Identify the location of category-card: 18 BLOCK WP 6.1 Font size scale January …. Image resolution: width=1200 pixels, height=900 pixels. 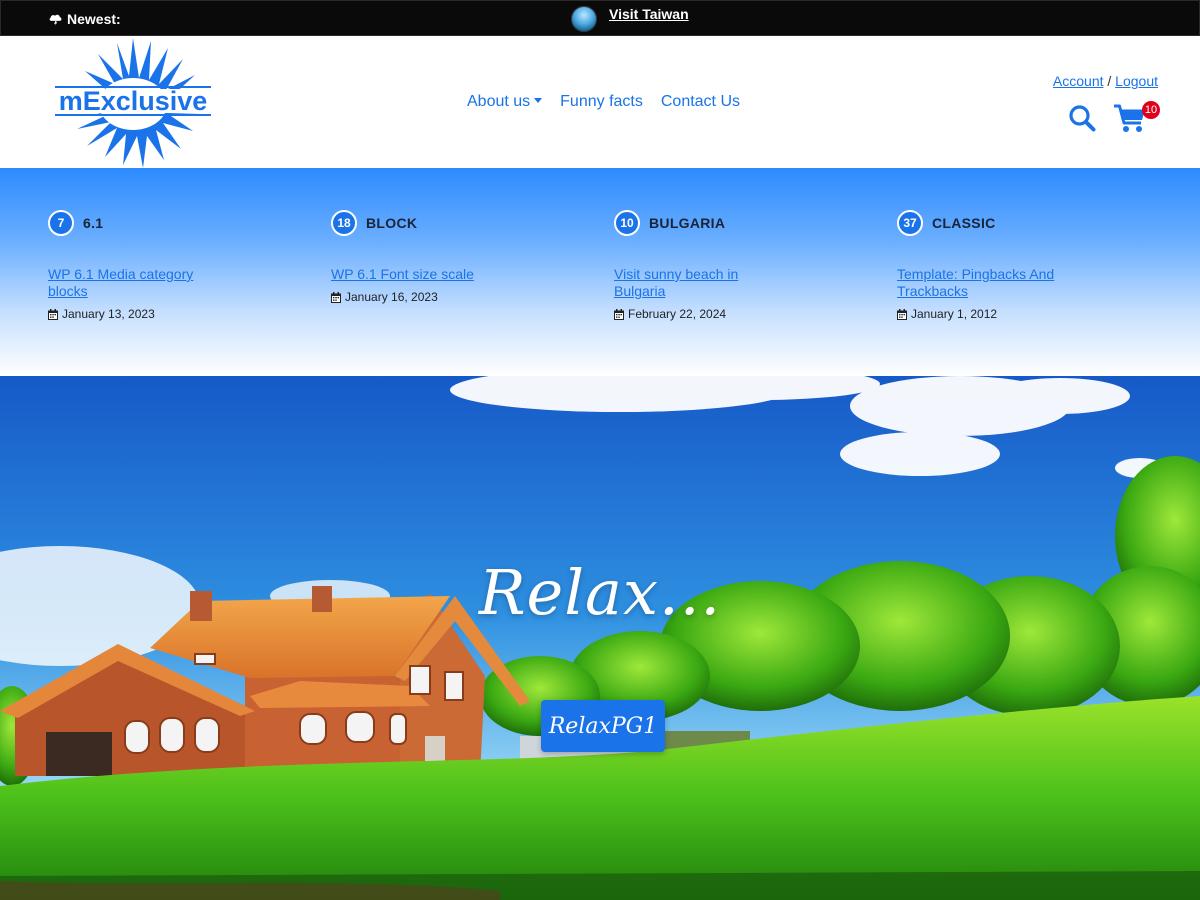
(431, 257).